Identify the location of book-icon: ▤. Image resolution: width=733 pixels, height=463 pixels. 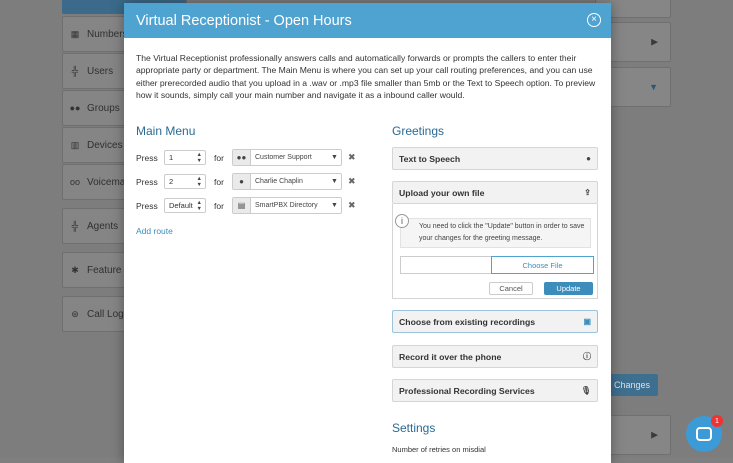
(242, 205).